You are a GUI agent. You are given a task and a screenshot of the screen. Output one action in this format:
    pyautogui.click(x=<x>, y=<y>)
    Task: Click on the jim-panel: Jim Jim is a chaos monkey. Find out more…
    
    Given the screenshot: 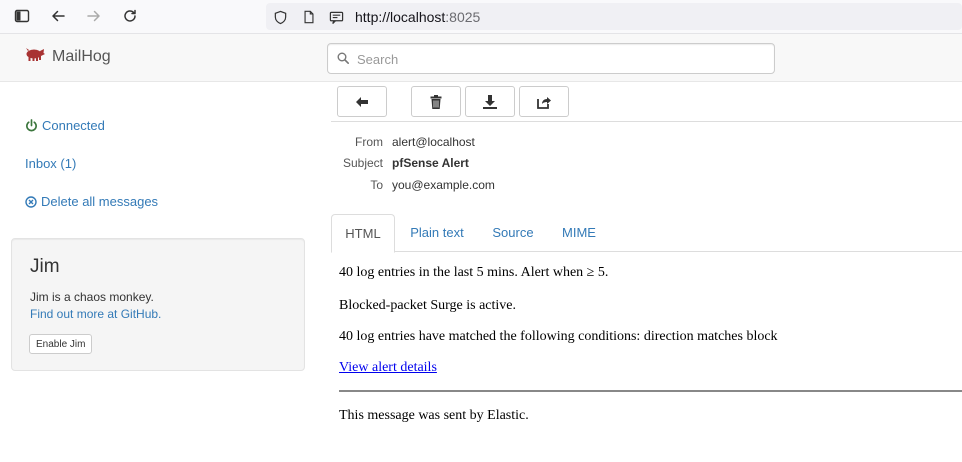 What is the action you would take?
    pyautogui.click(x=158, y=304)
    